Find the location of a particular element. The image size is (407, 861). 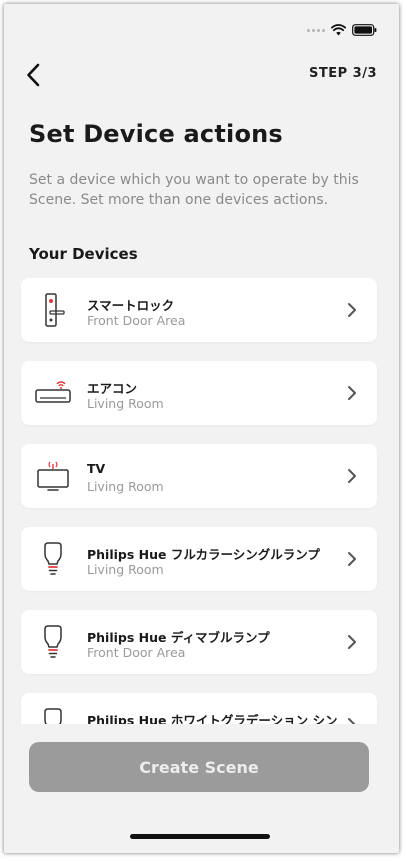

smart-lock-icon is located at coordinates (53, 310).